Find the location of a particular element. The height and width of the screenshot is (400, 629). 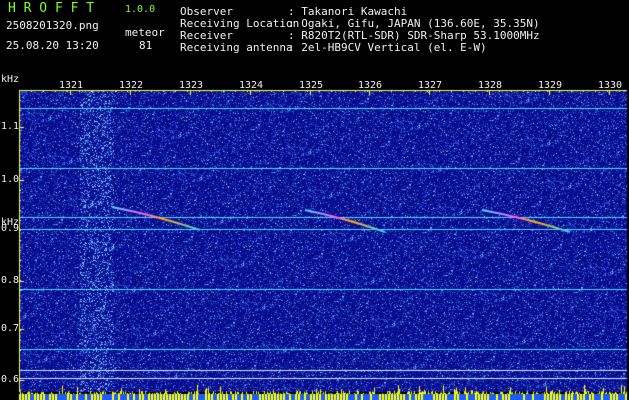

y-tick-label: 0.9 is located at coordinates (10, 228).